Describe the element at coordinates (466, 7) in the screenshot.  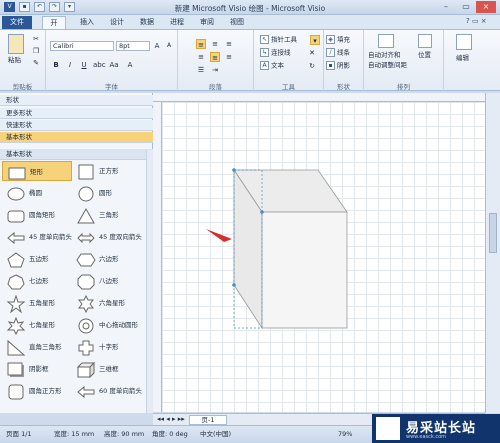
I see `maximize-button: ▭` at that location.